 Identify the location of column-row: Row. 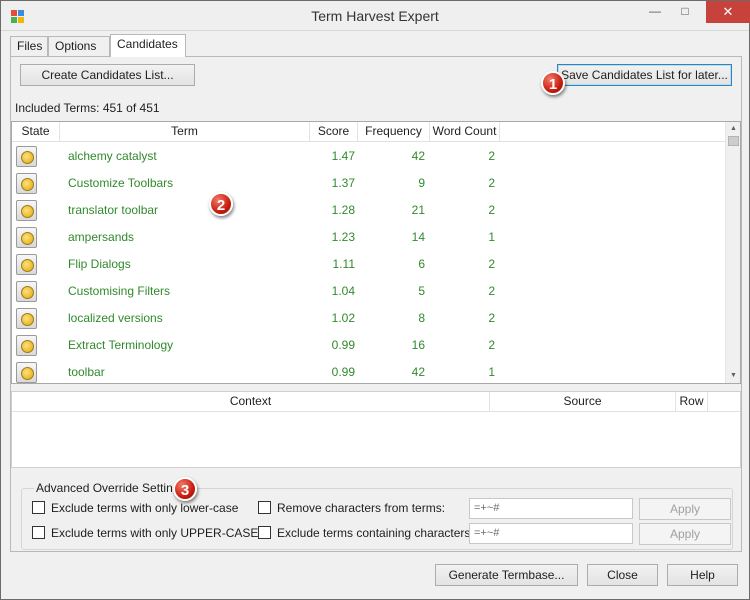
(692, 401).